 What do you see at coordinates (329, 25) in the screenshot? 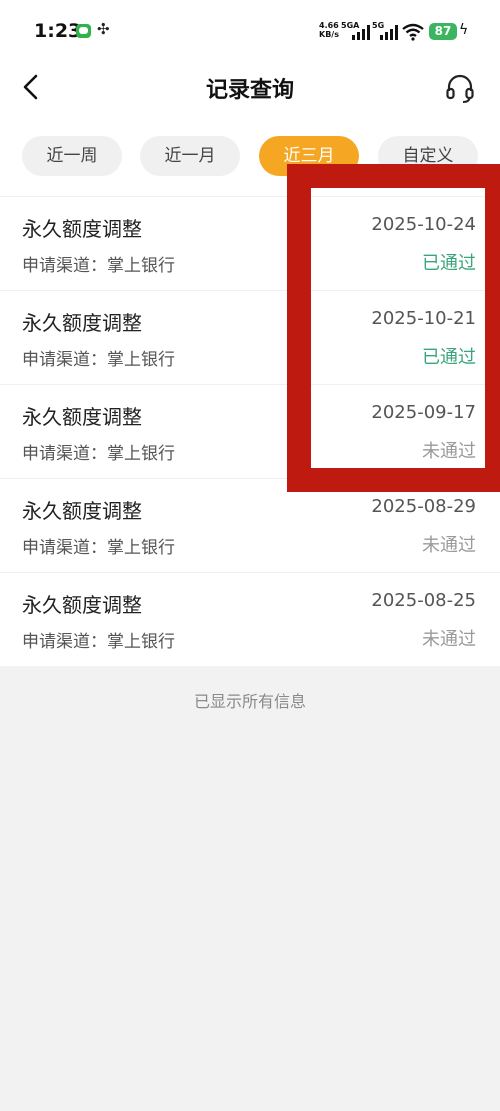
I see `network-speed-value: 4.66` at bounding box center [329, 25].